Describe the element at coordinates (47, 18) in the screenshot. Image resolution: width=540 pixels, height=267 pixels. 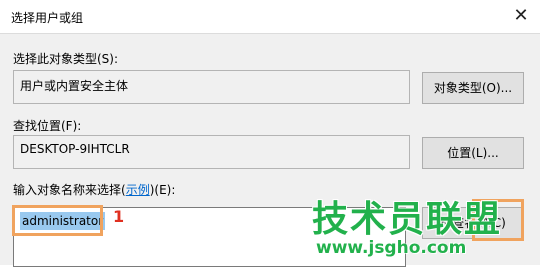
I see `window-title: 选择用户或组` at that location.